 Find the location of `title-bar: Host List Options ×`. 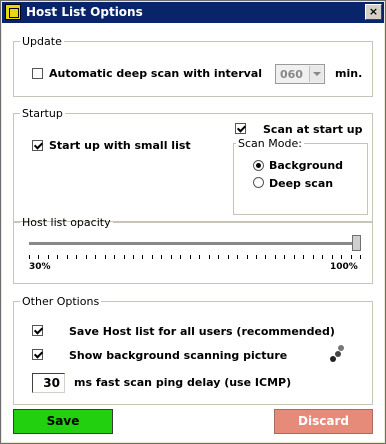

title-bar: Host List Options × is located at coordinates (193, 12).